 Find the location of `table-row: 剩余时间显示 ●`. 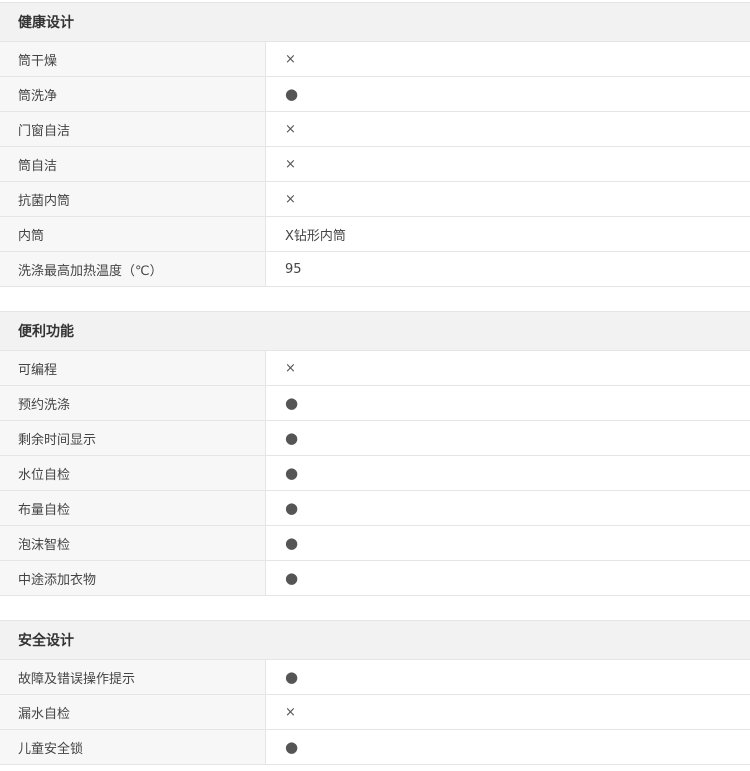

table-row: 剩余时间显示 ● is located at coordinates (375, 438).